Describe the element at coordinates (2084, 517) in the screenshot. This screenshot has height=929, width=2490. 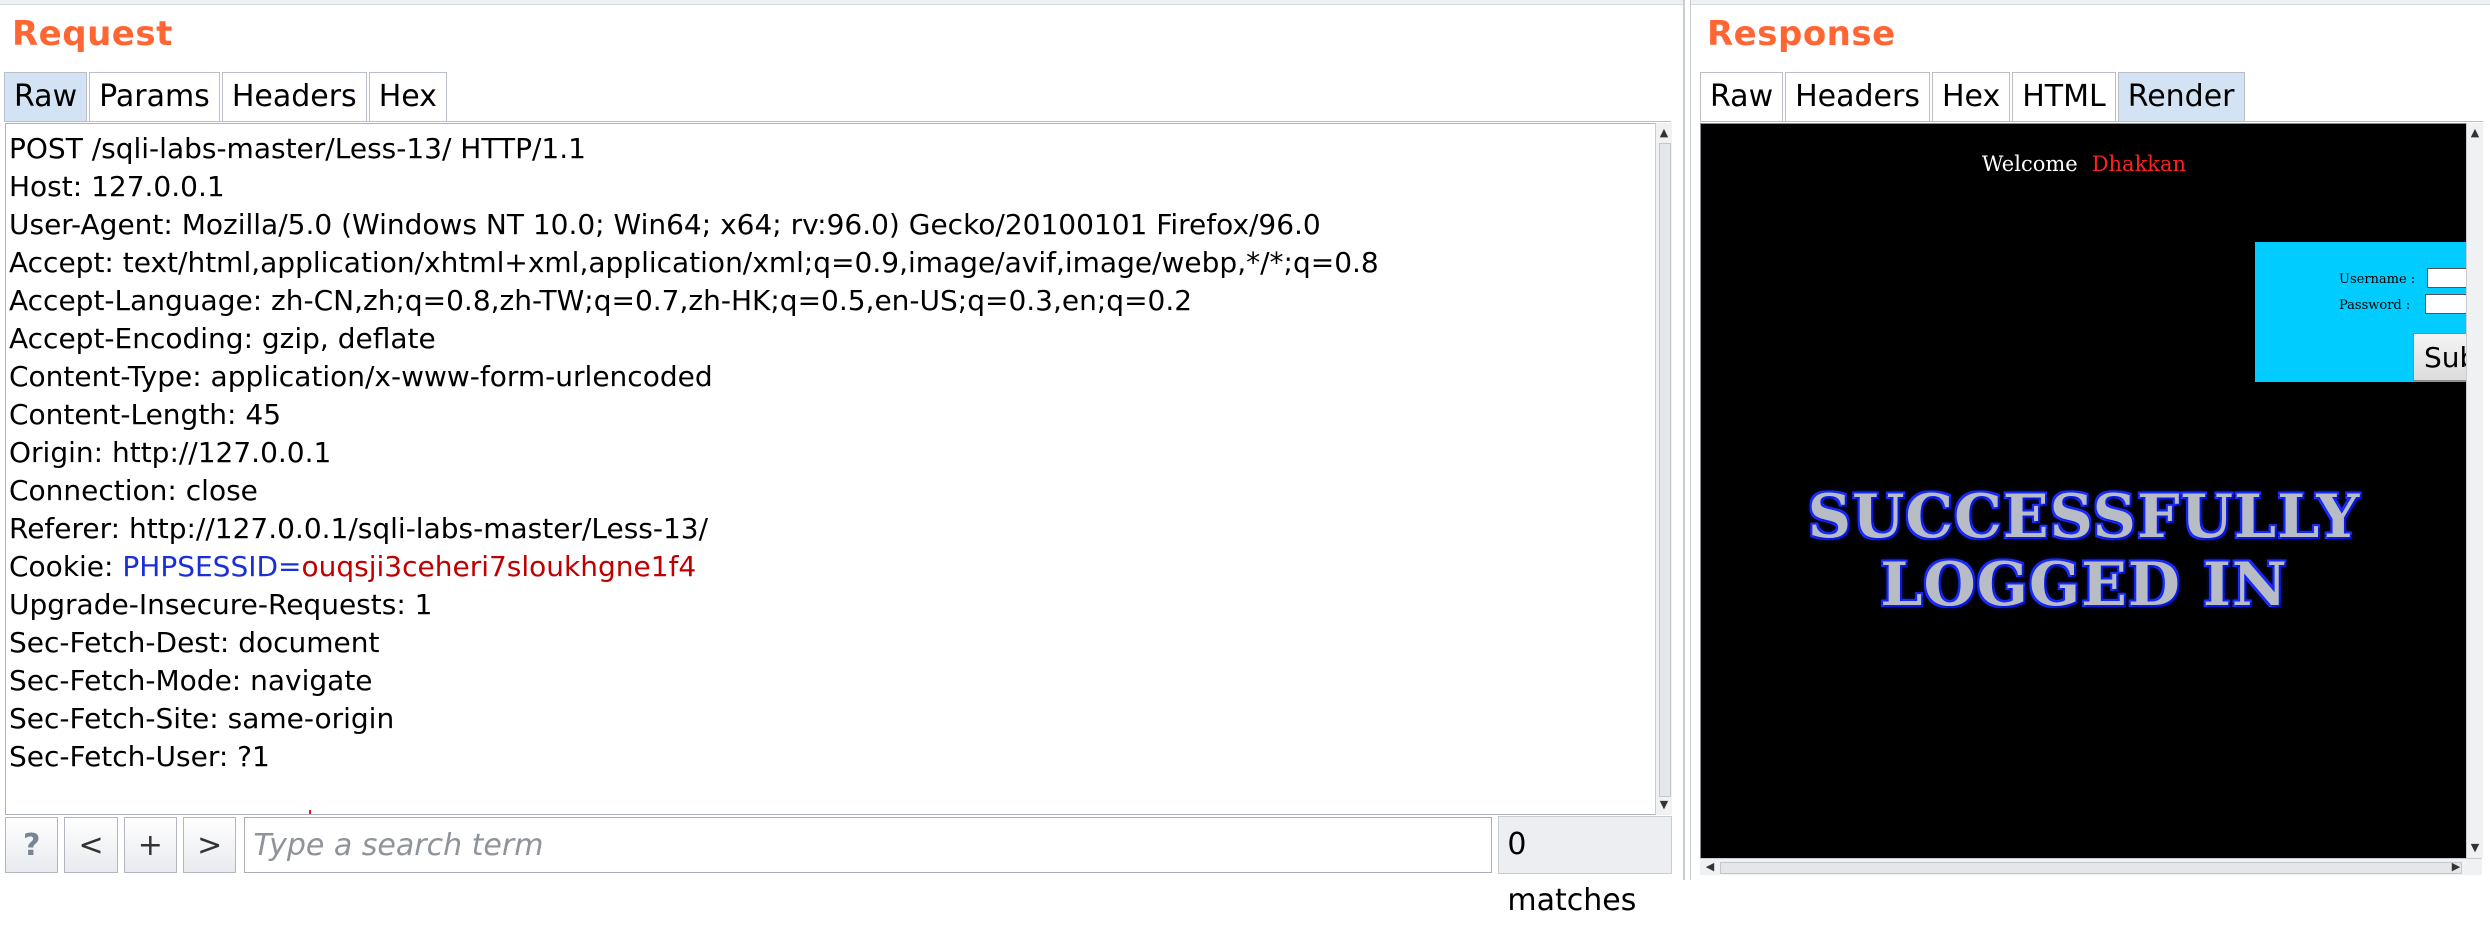
I see `success-banner-line-1: SUCCESSFULLY` at that location.